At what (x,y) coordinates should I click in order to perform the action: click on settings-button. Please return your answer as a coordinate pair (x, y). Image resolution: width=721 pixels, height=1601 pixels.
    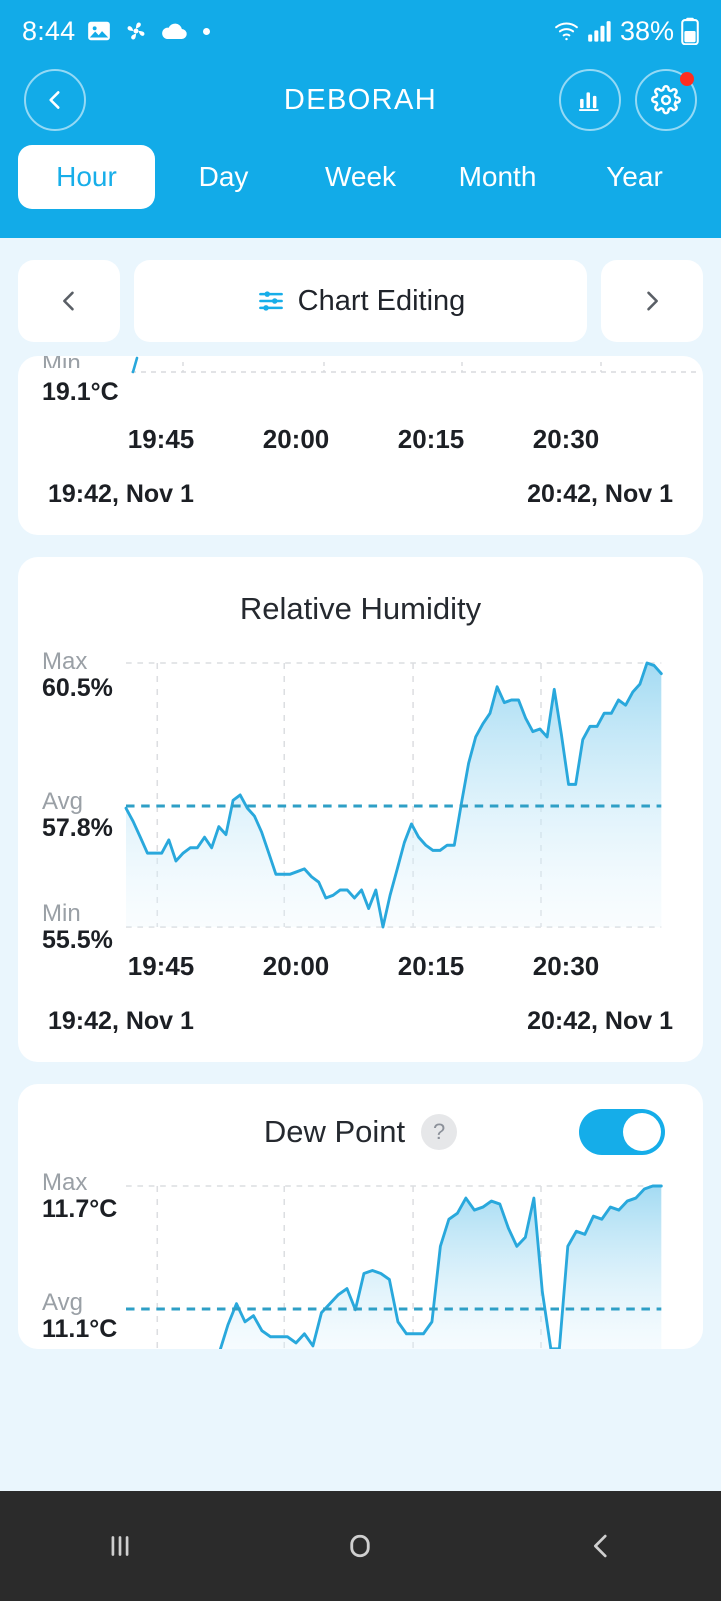
    Looking at the image, I should click on (666, 100).